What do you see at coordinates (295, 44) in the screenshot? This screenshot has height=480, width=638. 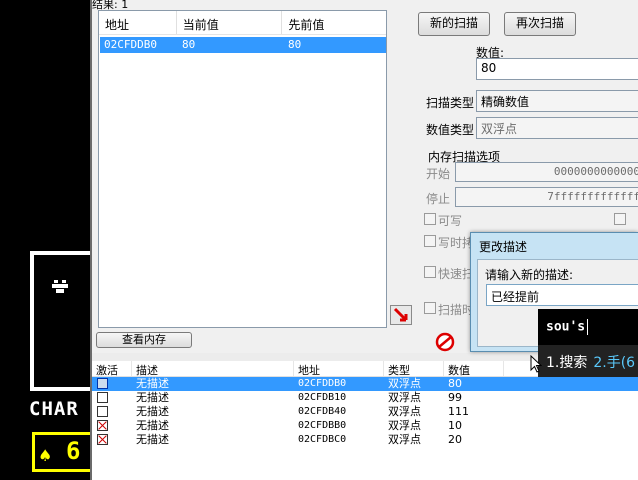 I see `result-previous: 80` at bounding box center [295, 44].